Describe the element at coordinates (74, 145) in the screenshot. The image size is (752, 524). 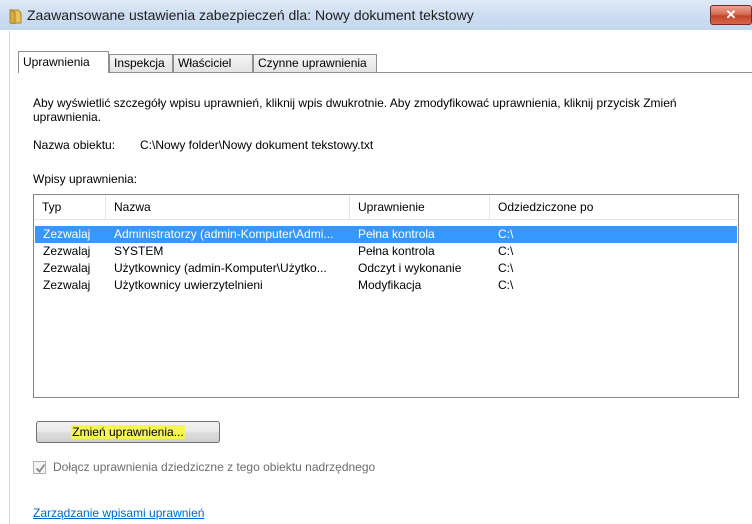
I see `object-name-label: Nazwa obiektu:` at that location.